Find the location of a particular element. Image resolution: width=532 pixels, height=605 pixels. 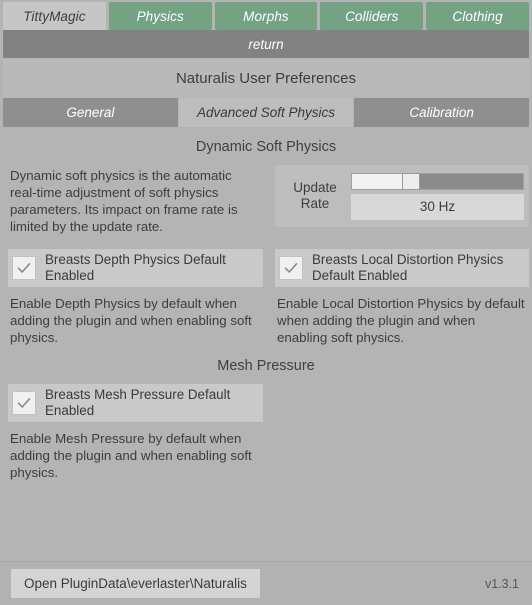

return-label: return is located at coordinates (266, 44).